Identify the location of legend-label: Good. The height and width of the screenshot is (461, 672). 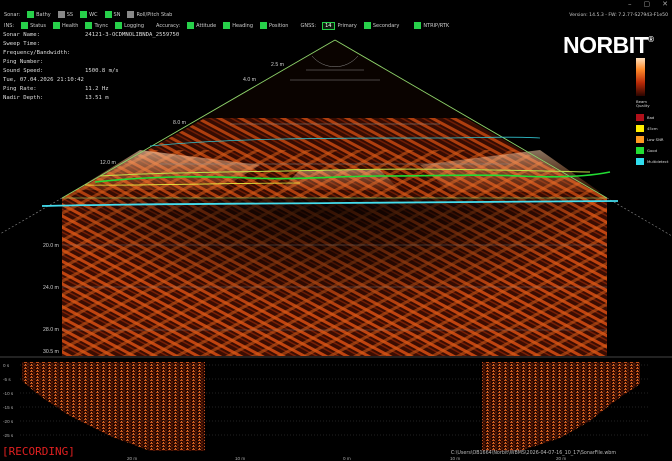
(652, 150).